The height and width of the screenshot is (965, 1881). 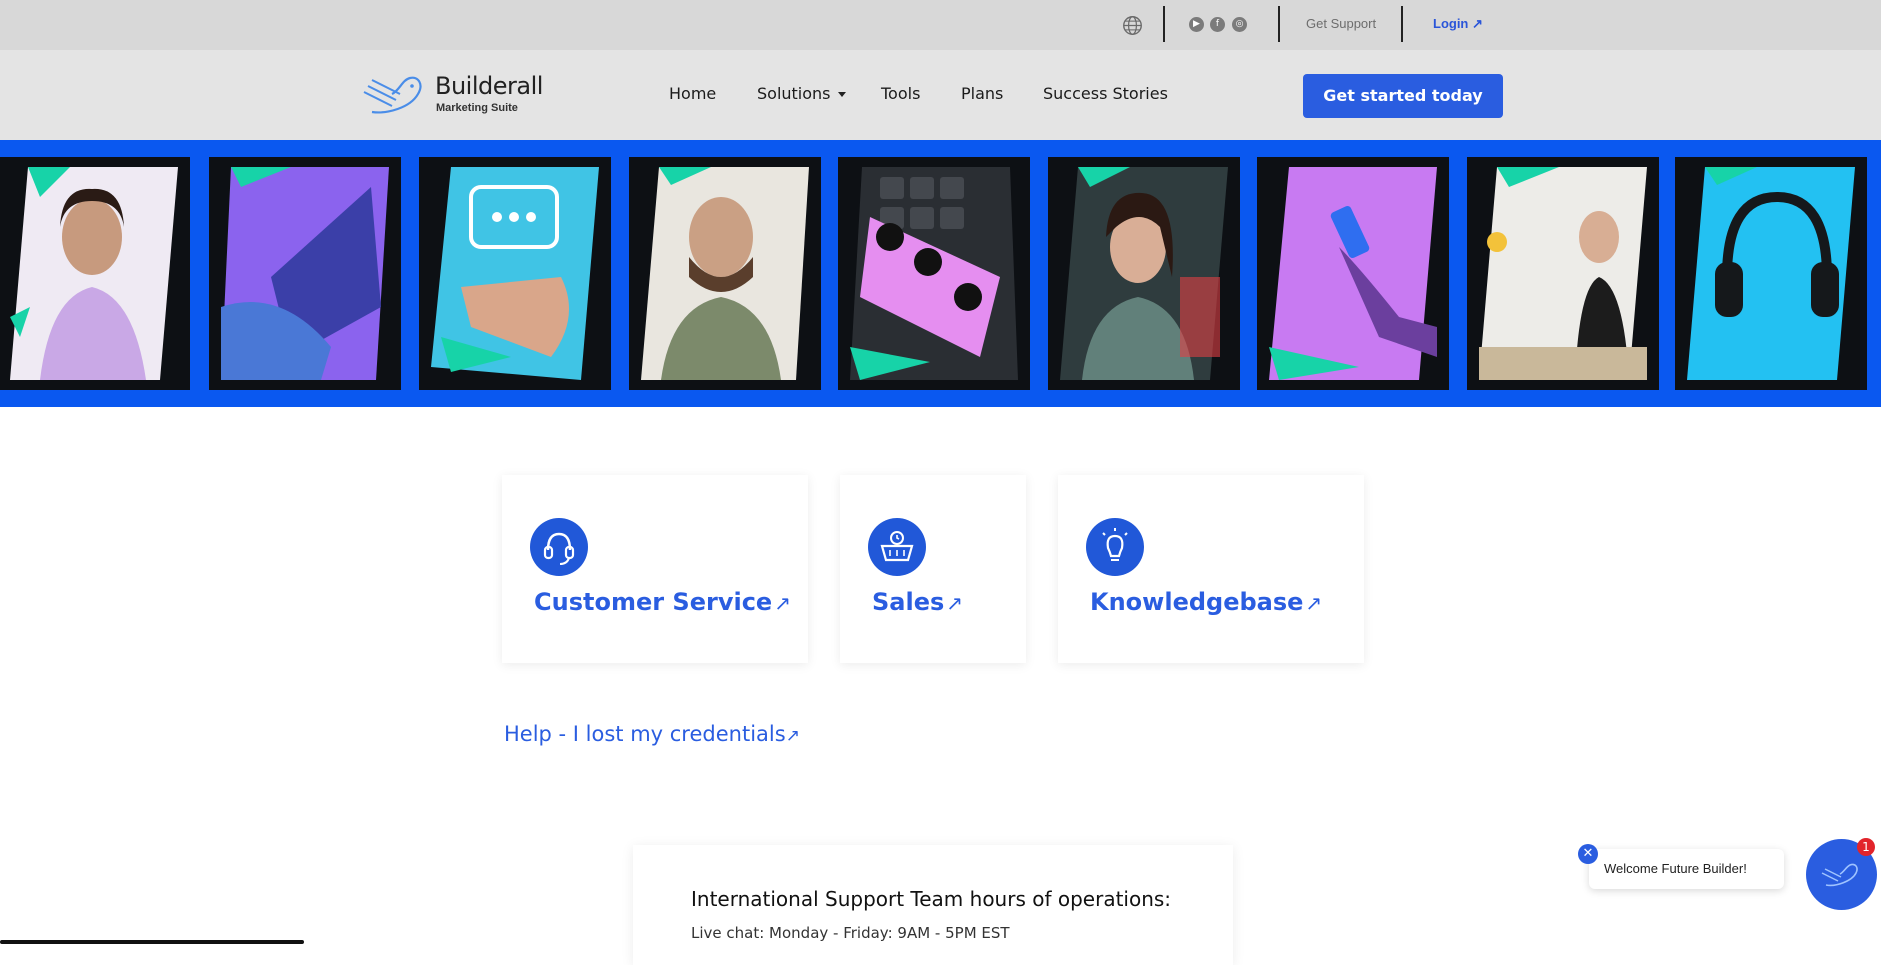 I want to click on nav-success-stories: Success Stories, so click(x=1105, y=93).